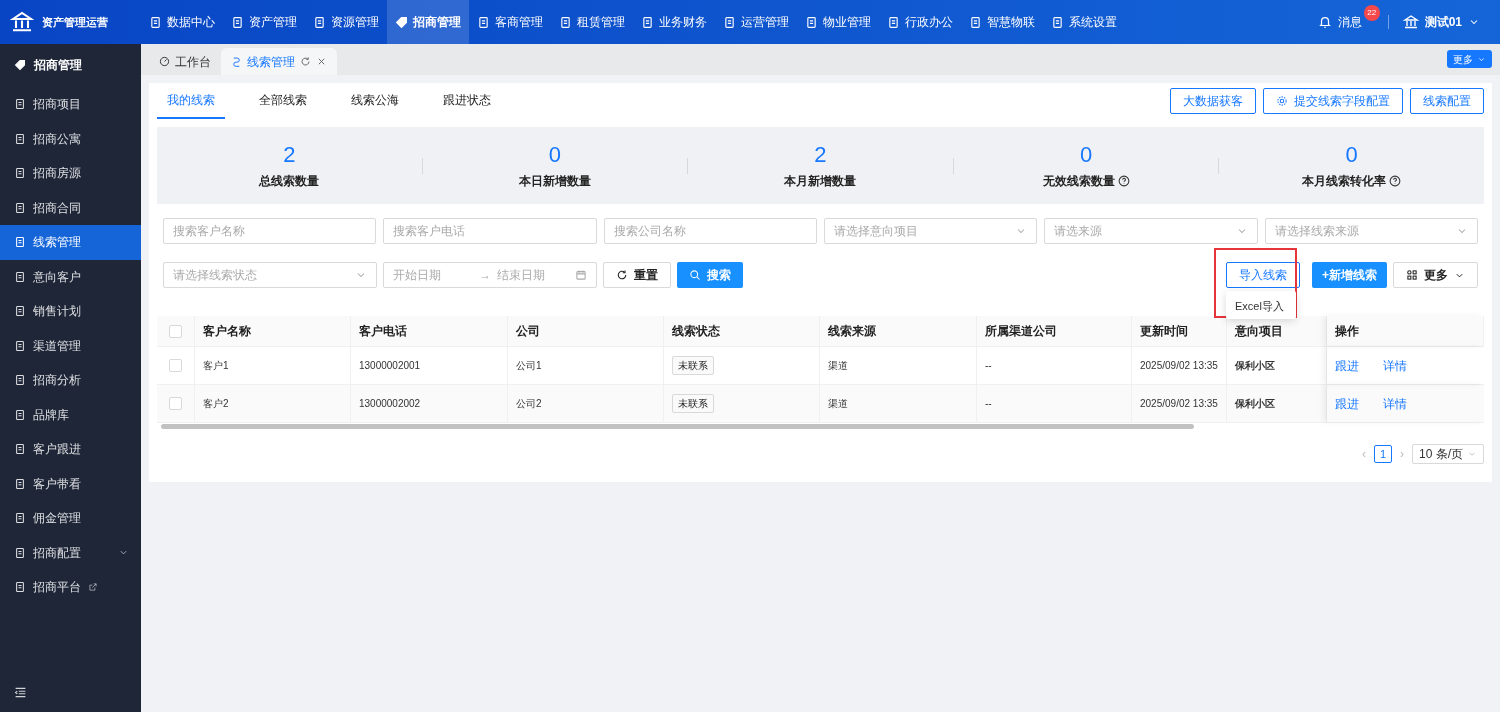 The width and height of the screenshot is (1500, 712). Describe the element at coordinates (838, 22) in the screenshot. I see `nav-tab: 物业管理` at that location.